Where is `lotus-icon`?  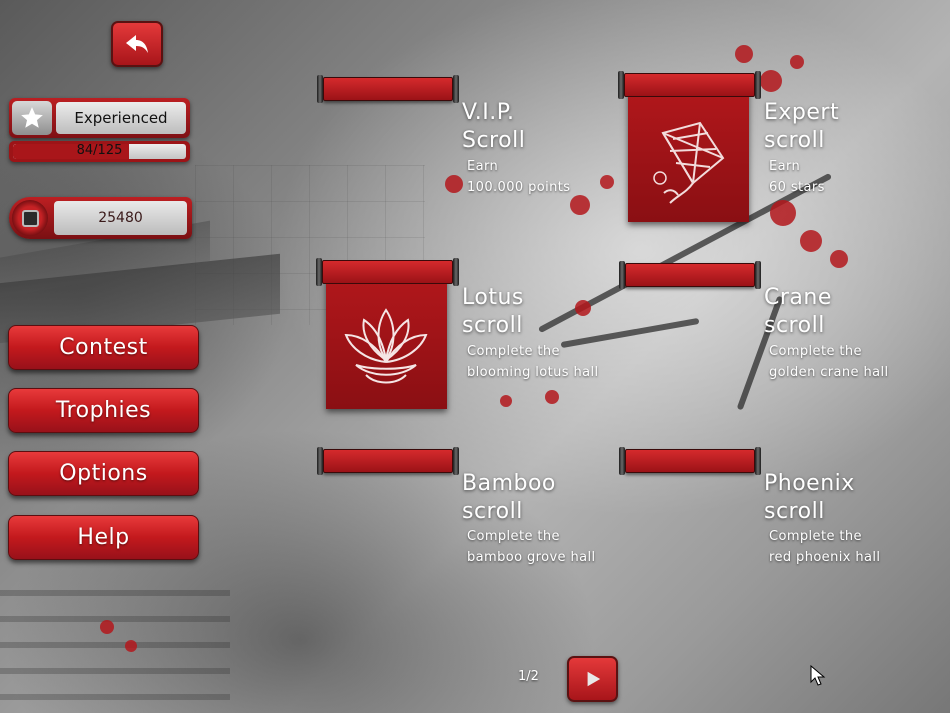 lotus-icon is located at coordinates (386, 346).